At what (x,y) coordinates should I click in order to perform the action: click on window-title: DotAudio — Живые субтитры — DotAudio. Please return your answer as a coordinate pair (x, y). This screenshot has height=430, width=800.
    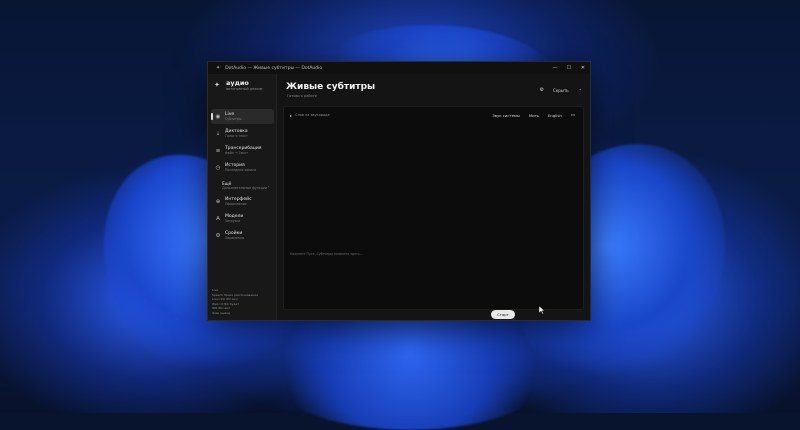
    Looking at the image, I should click on (274, 68).